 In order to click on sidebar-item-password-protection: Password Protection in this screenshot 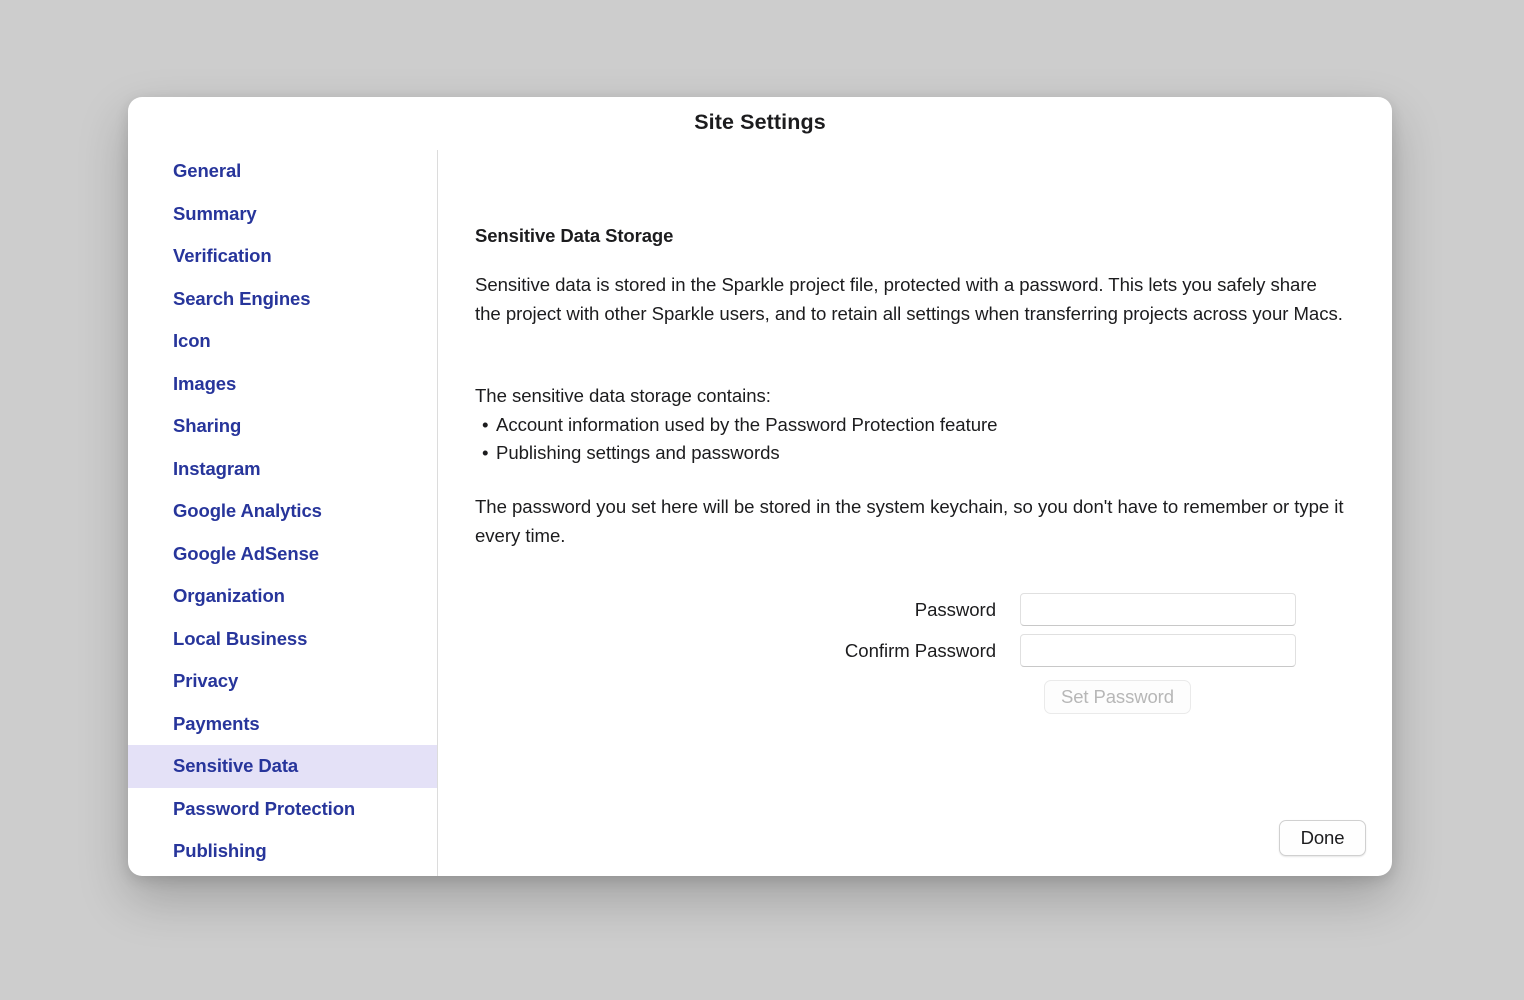, I will do `click(282, 809)`.